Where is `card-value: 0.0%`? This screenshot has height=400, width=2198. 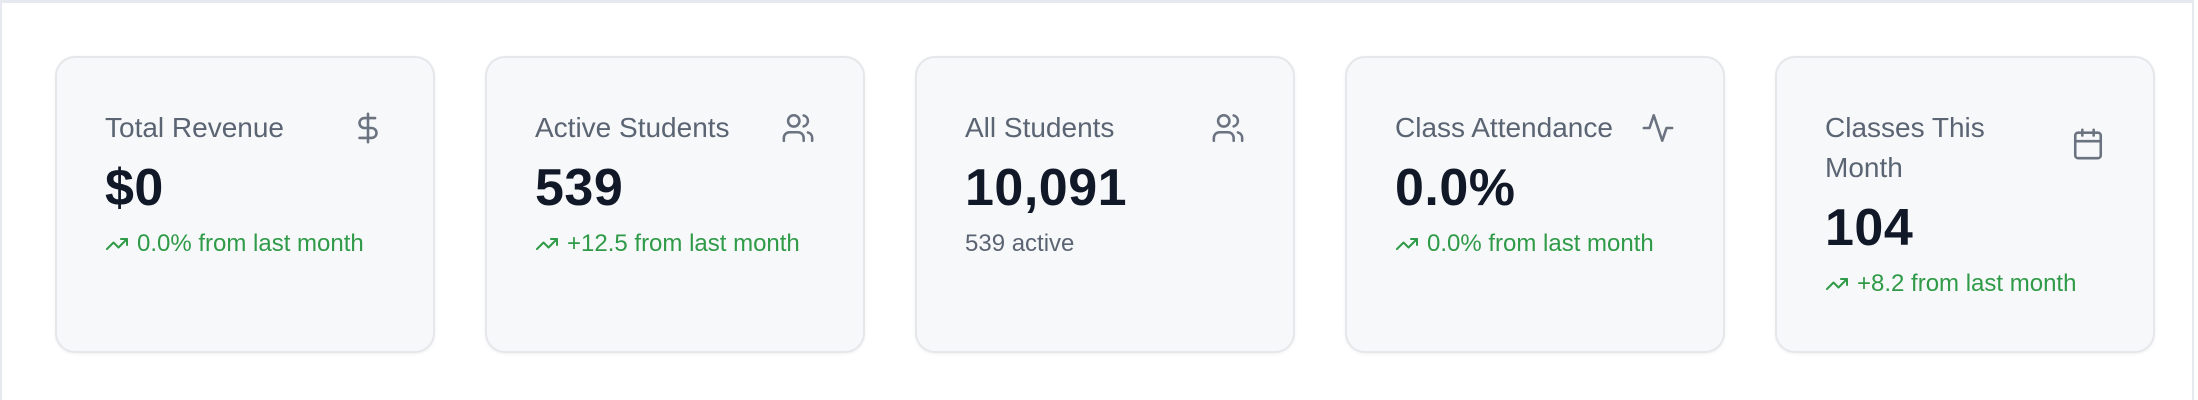
card-value: 0.0% is located at coordinates (1455, 188).